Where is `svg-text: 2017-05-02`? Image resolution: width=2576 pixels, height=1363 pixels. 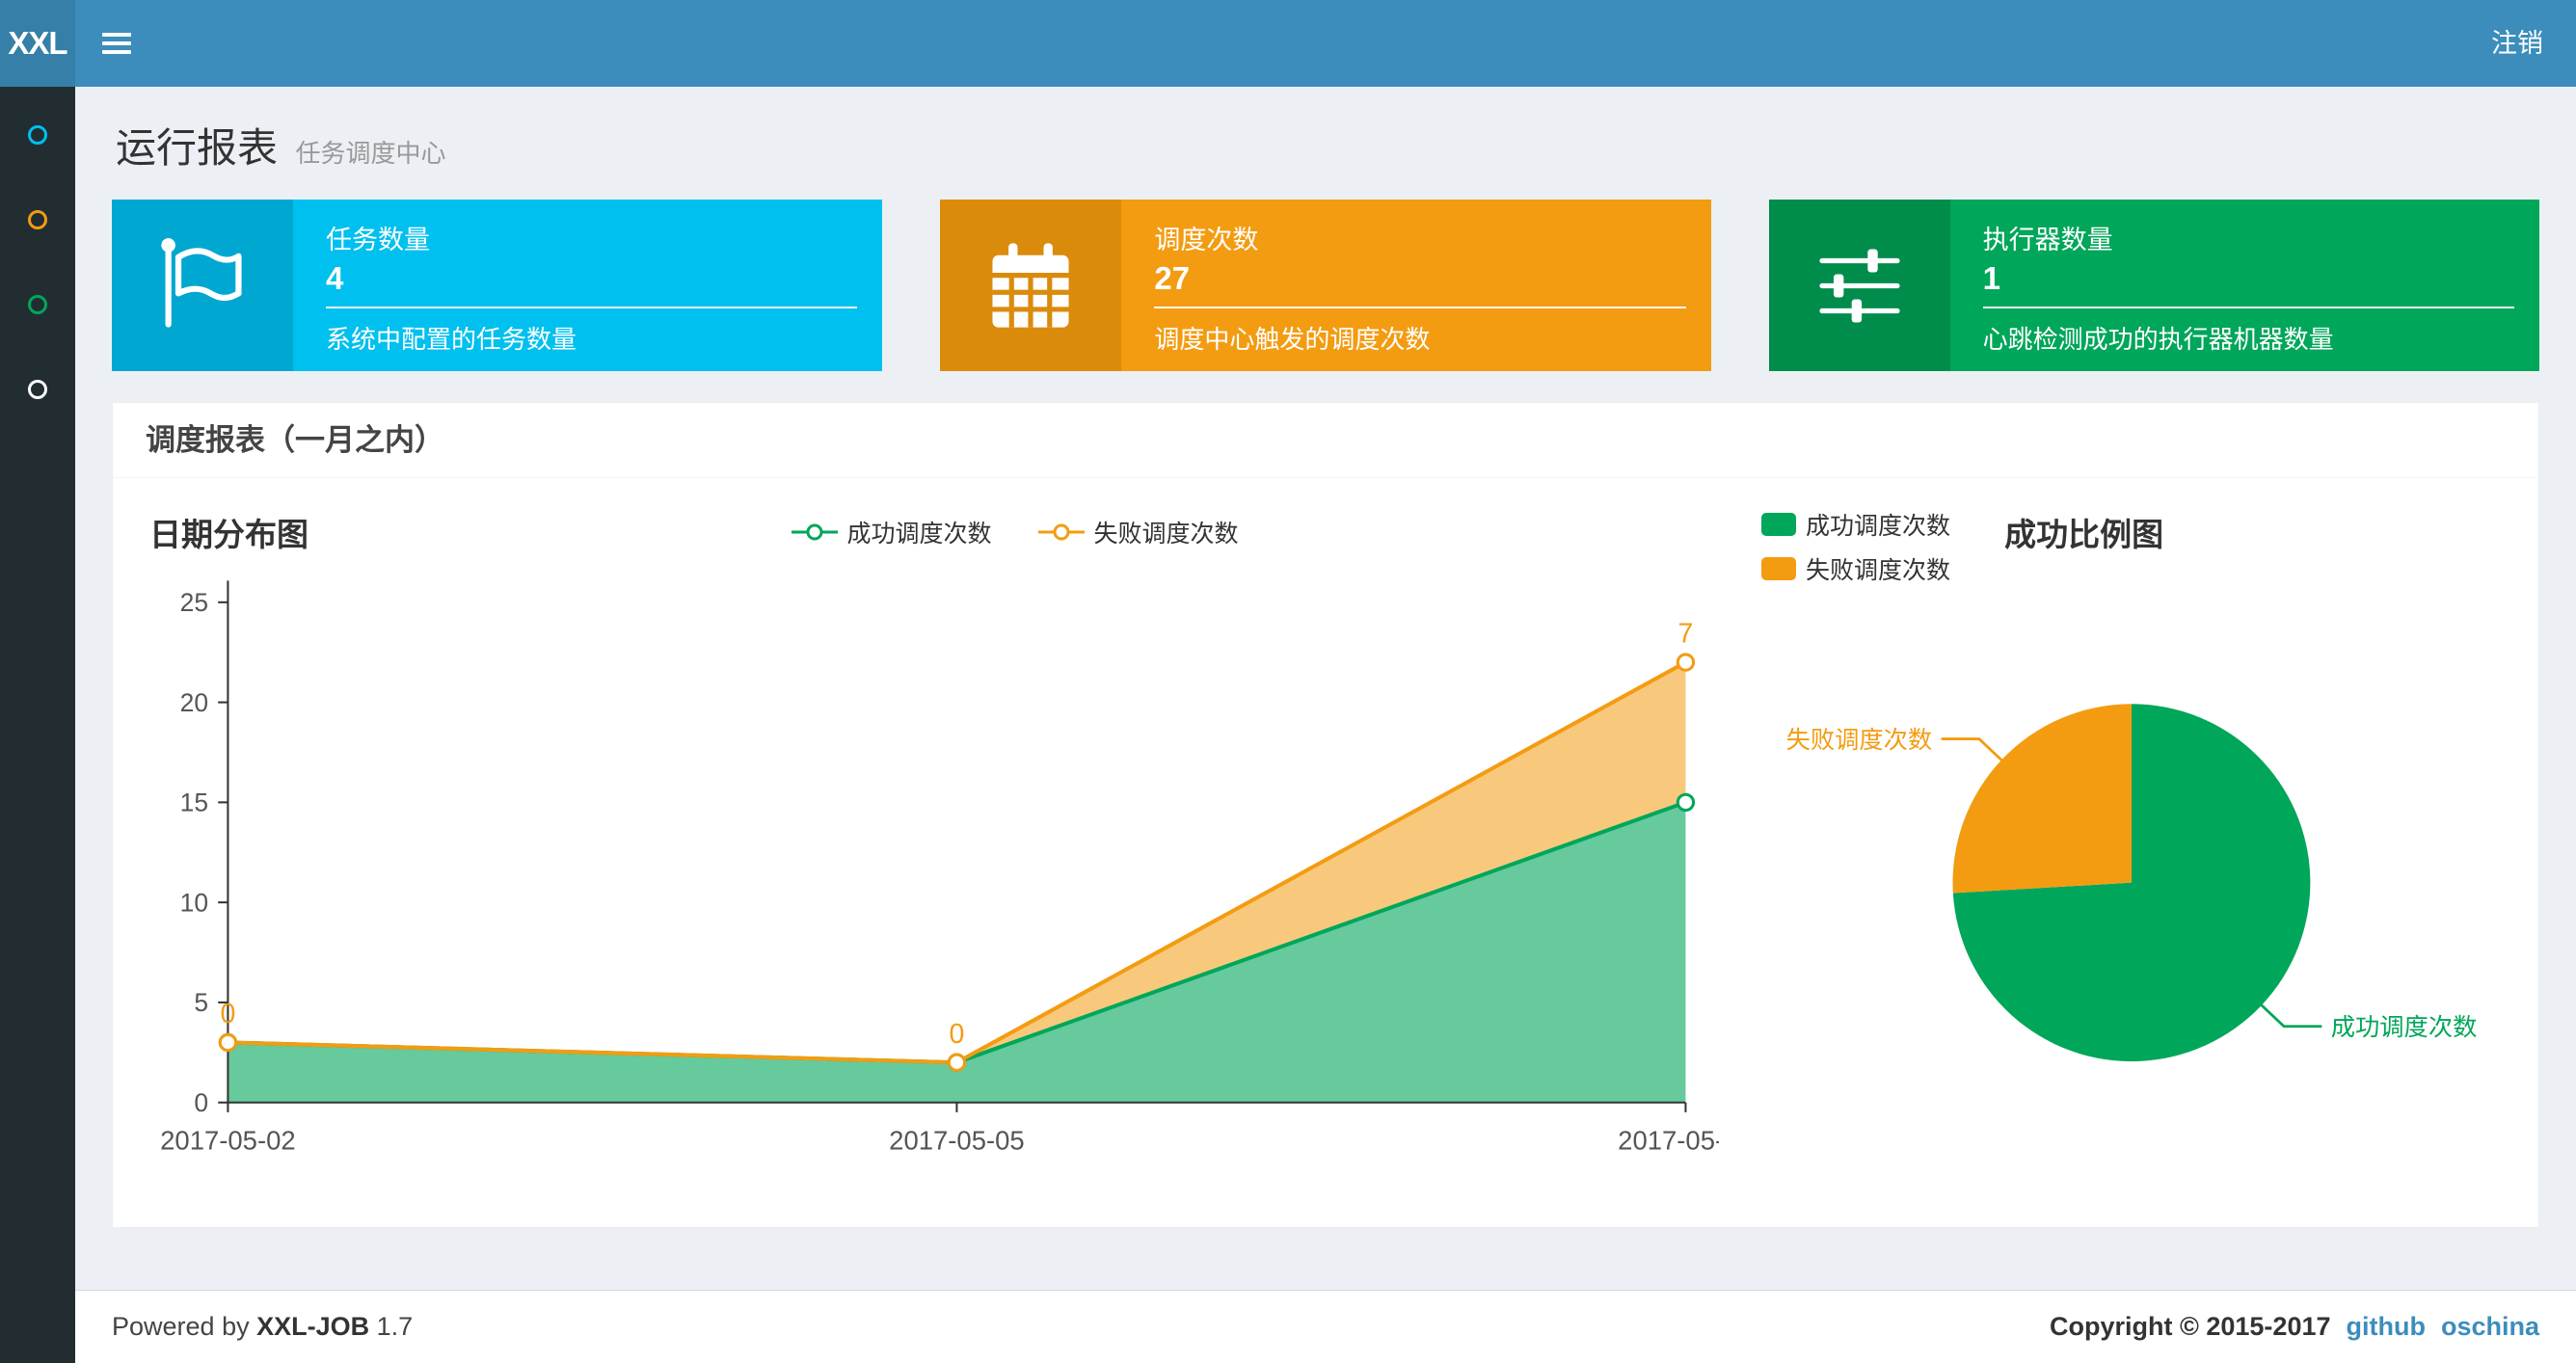
svg-text: 2017-05-02 is located at coordinates (228, 1141).